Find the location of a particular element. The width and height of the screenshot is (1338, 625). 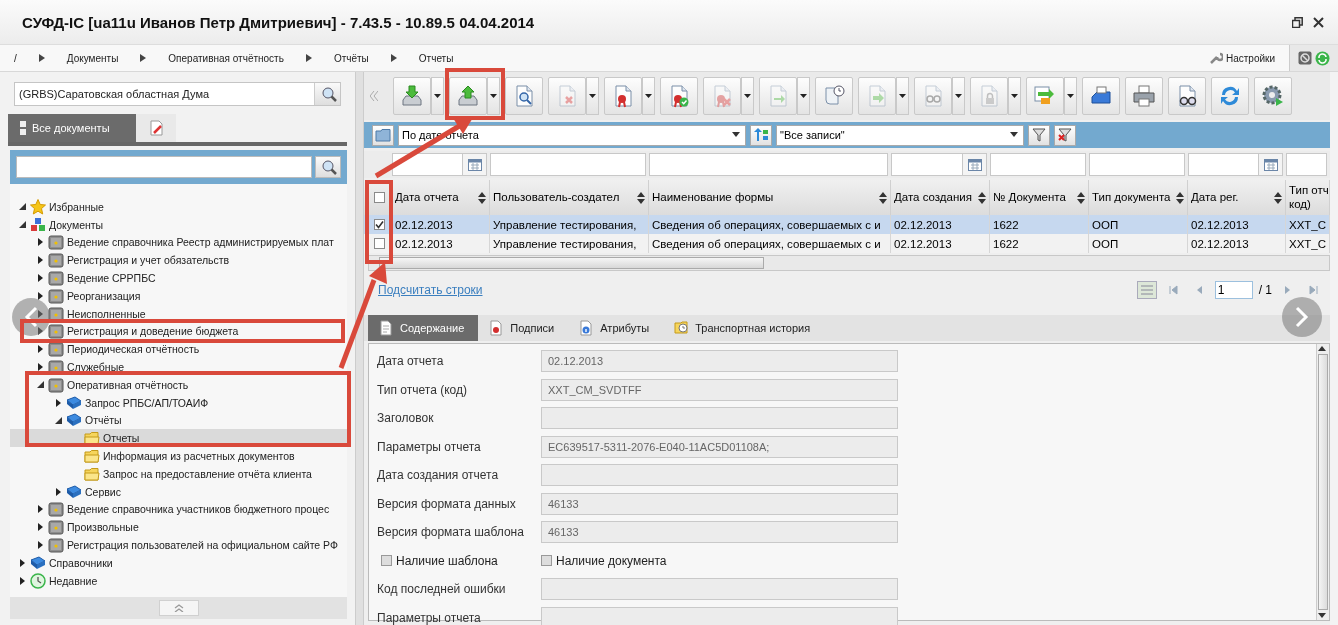

sort-order-button is located at coordinates (761, 135).